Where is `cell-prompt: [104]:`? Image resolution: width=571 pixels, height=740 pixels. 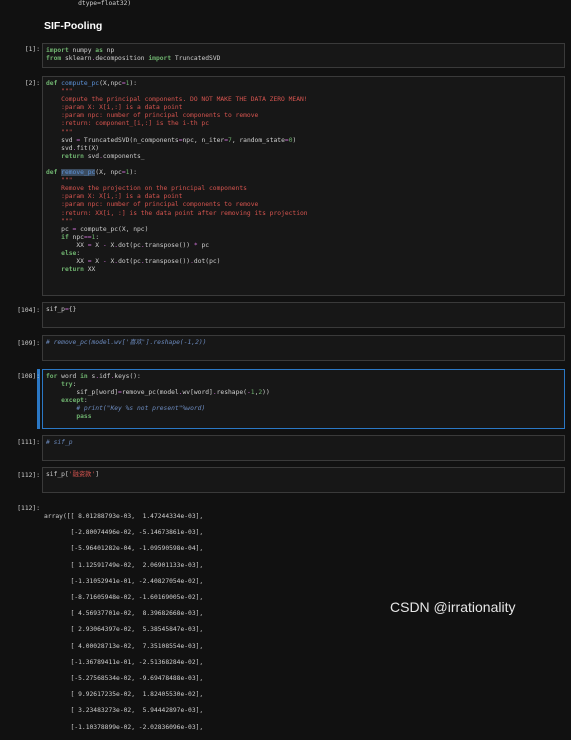
cell-prompt: [104]: is located at coordinates (28, 310).